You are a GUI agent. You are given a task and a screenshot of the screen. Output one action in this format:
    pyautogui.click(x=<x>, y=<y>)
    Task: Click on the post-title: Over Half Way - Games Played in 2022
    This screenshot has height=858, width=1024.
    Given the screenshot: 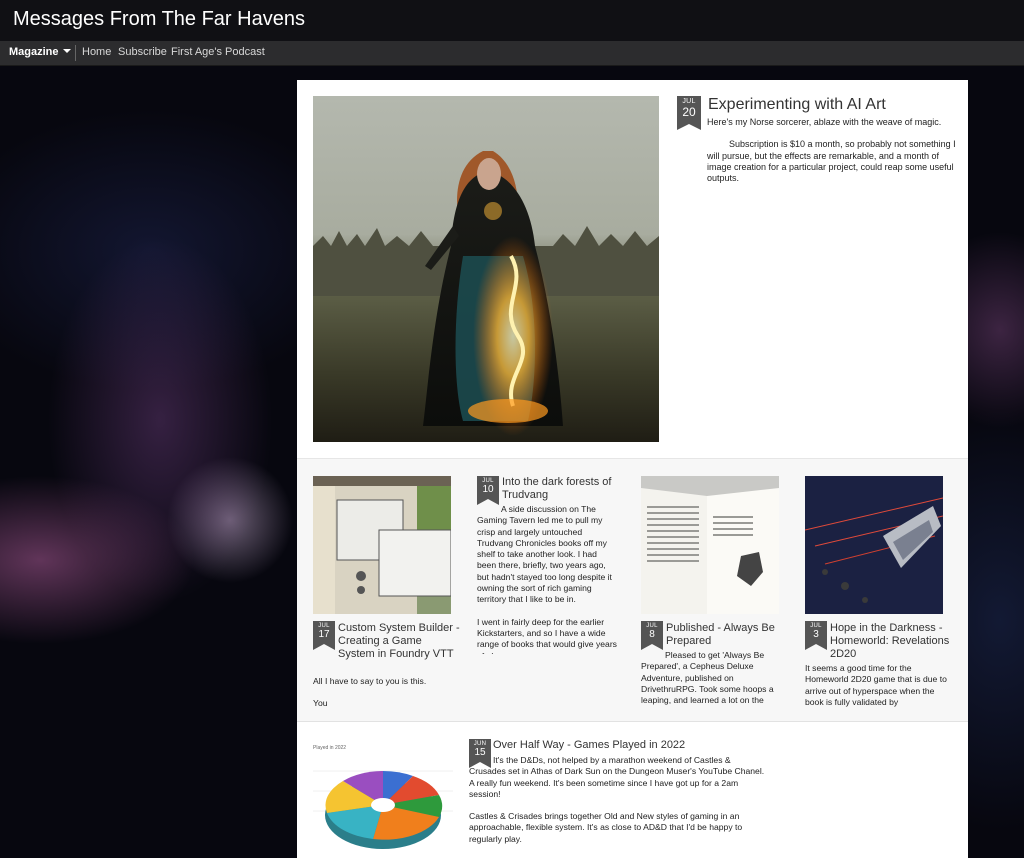 What is the action you would take?
    pyautogui.click(x=633, y=745)
    